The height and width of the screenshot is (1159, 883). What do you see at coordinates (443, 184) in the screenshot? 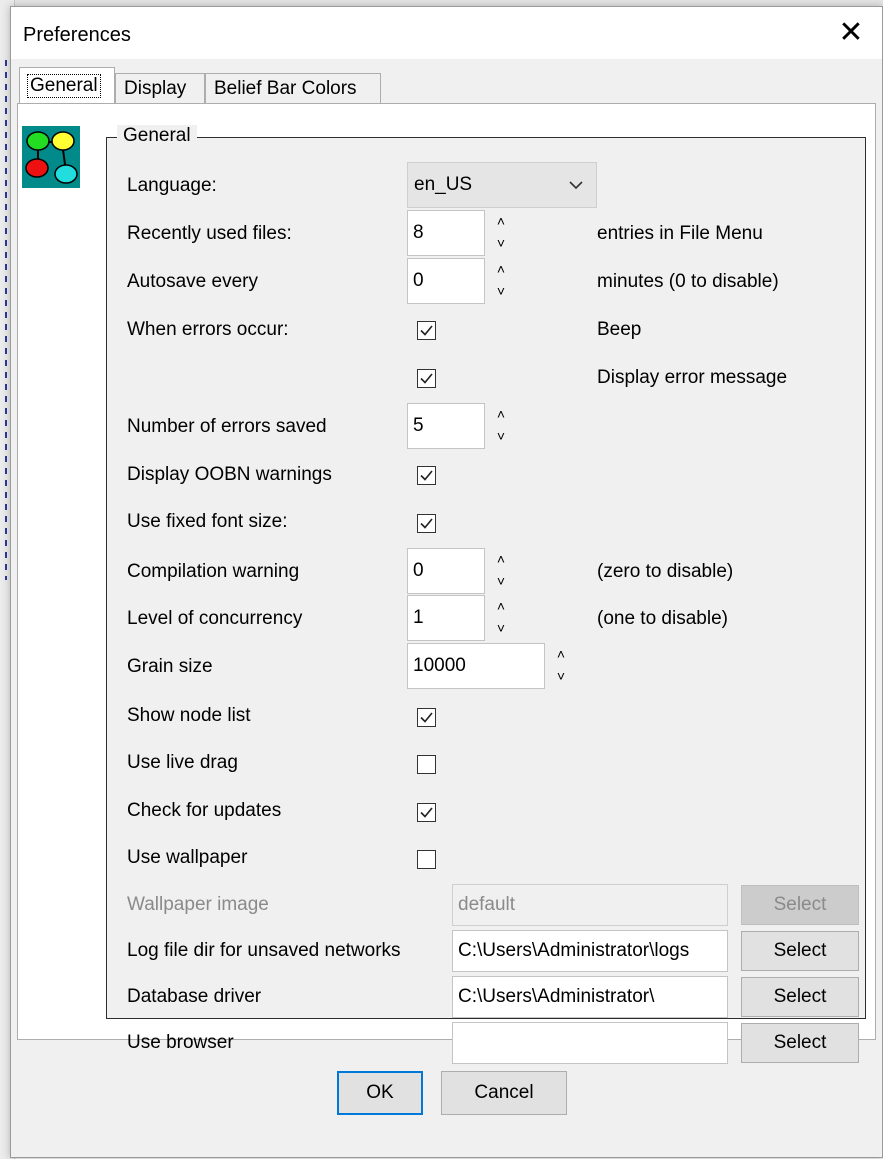
I see `language-value: en_US` at bounding box center [443, 184].